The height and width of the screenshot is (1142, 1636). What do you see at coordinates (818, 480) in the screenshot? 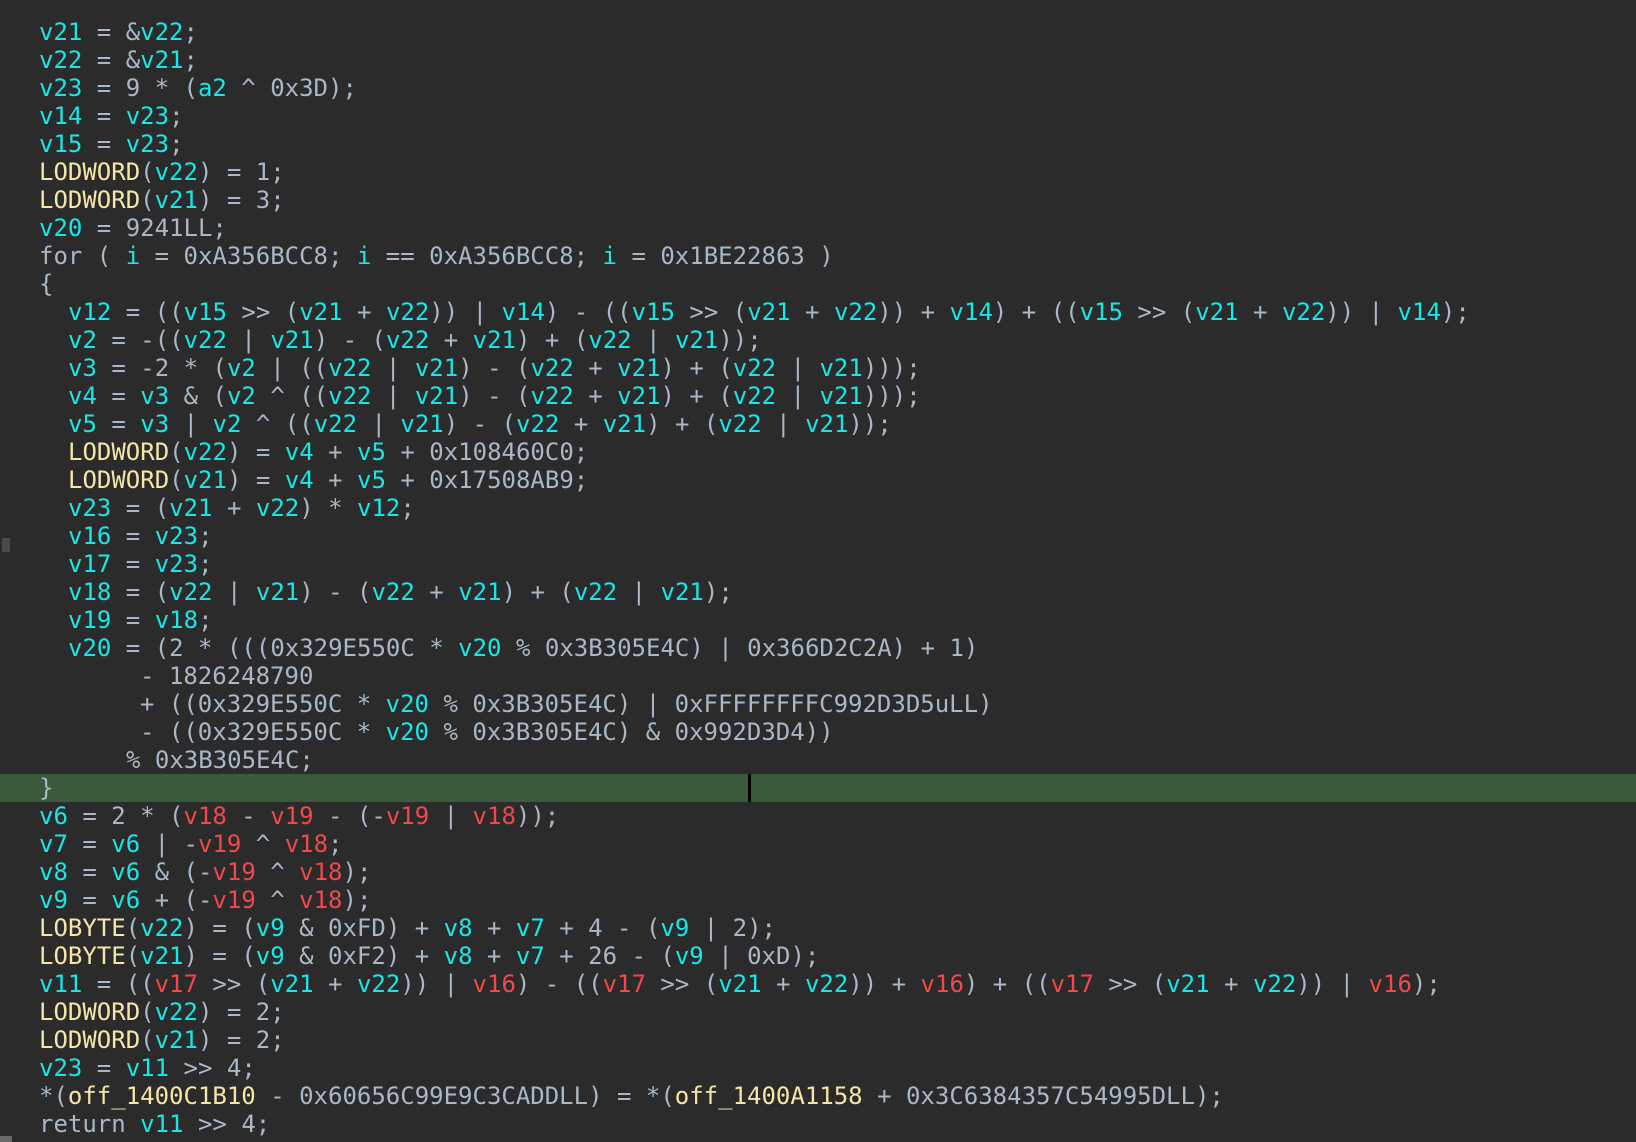
I see `code-line: LODWORD(v21) = v4 + v5 + 0x17508AB9;` at bounding box center [818, 480].